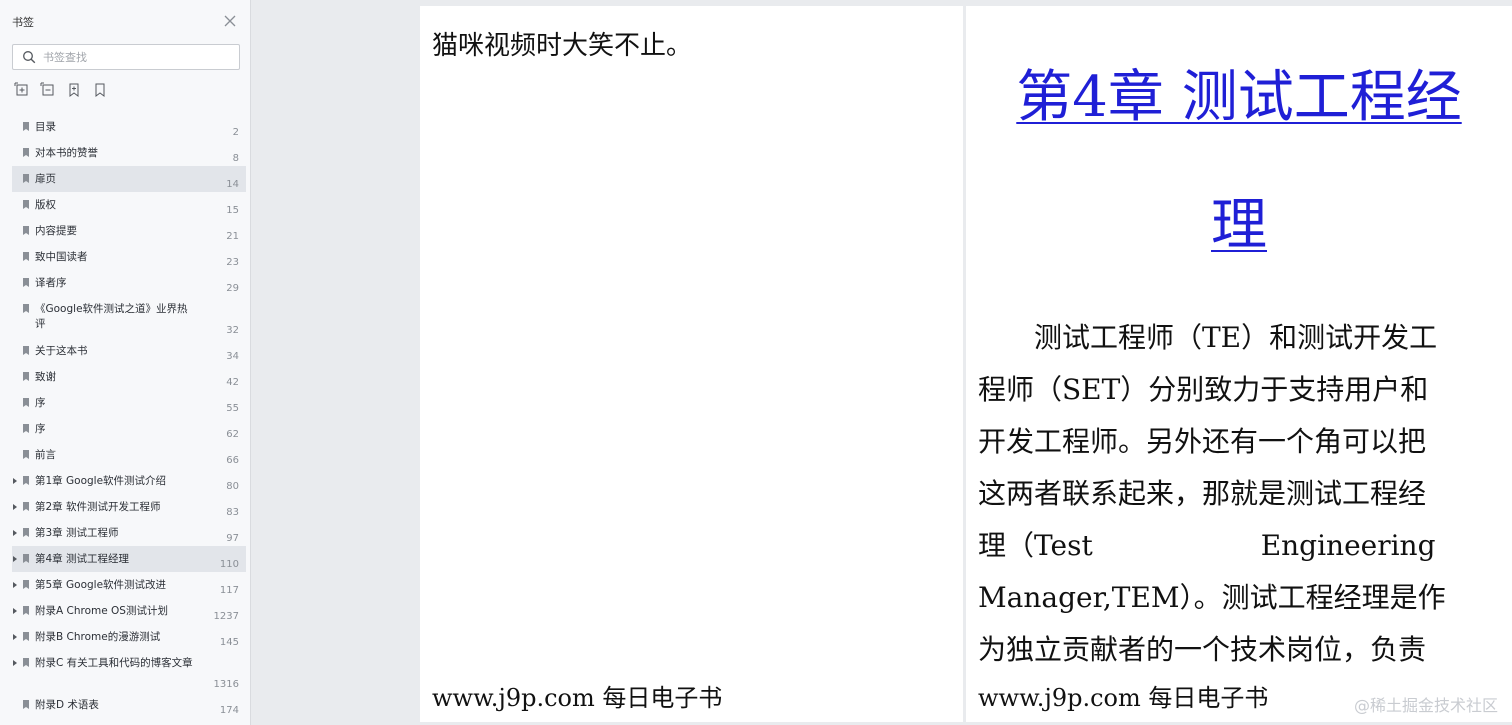 The image size is (1512, 725). Describe the element at coordinates (138, 57) in the screenshot. I see `bookmark-search-input` at that location.